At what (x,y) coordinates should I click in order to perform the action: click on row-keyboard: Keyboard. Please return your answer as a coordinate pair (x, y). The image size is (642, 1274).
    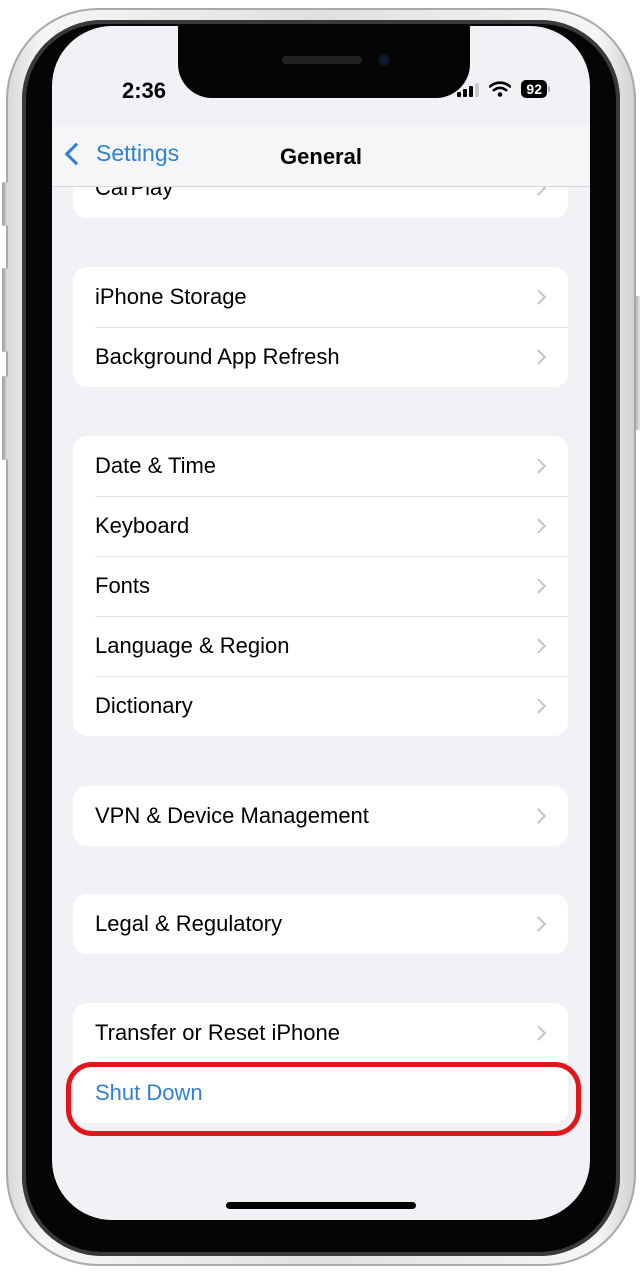
    Looking at the image, I should click on (320, 526).